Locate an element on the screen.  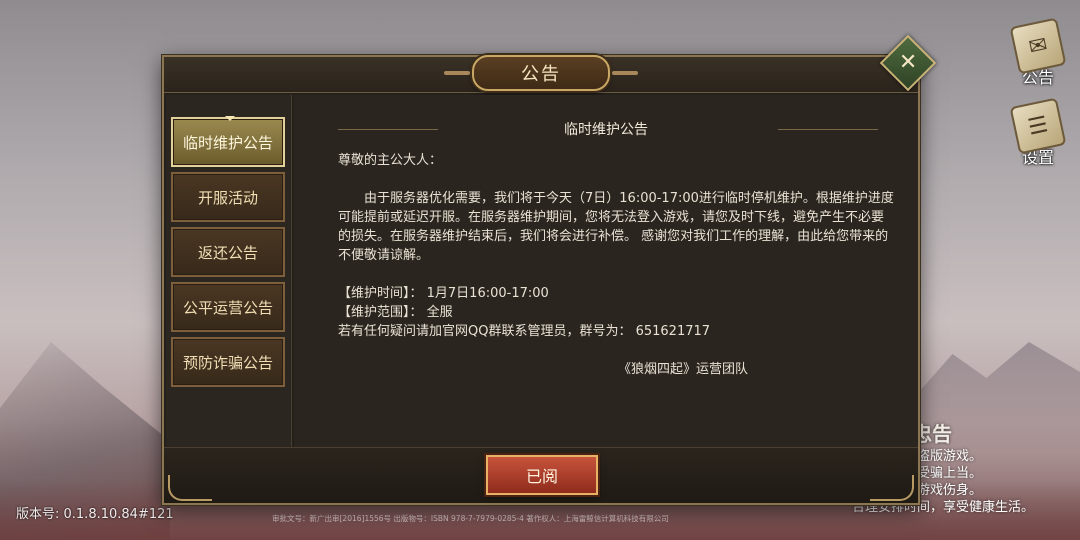
close-icon: ✕ is located at coordinates (908, 62).